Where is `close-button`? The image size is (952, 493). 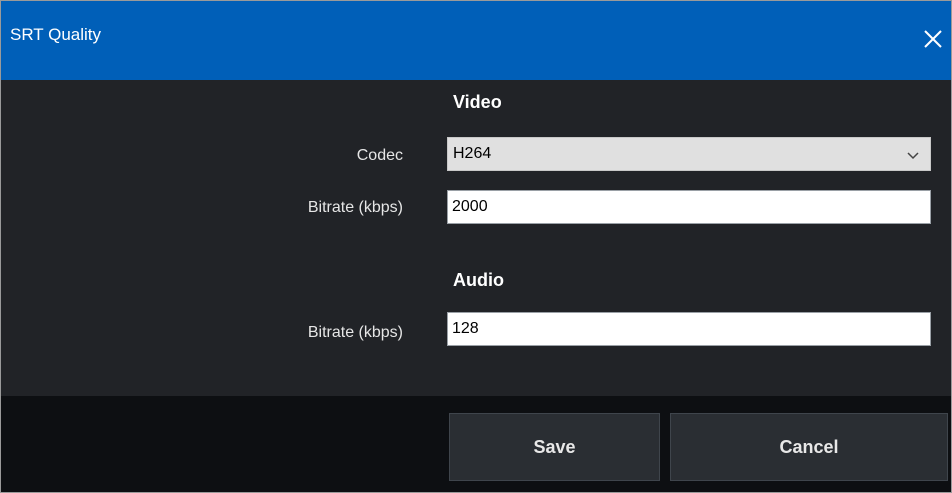
close-button is located at coordinates (933, 39).